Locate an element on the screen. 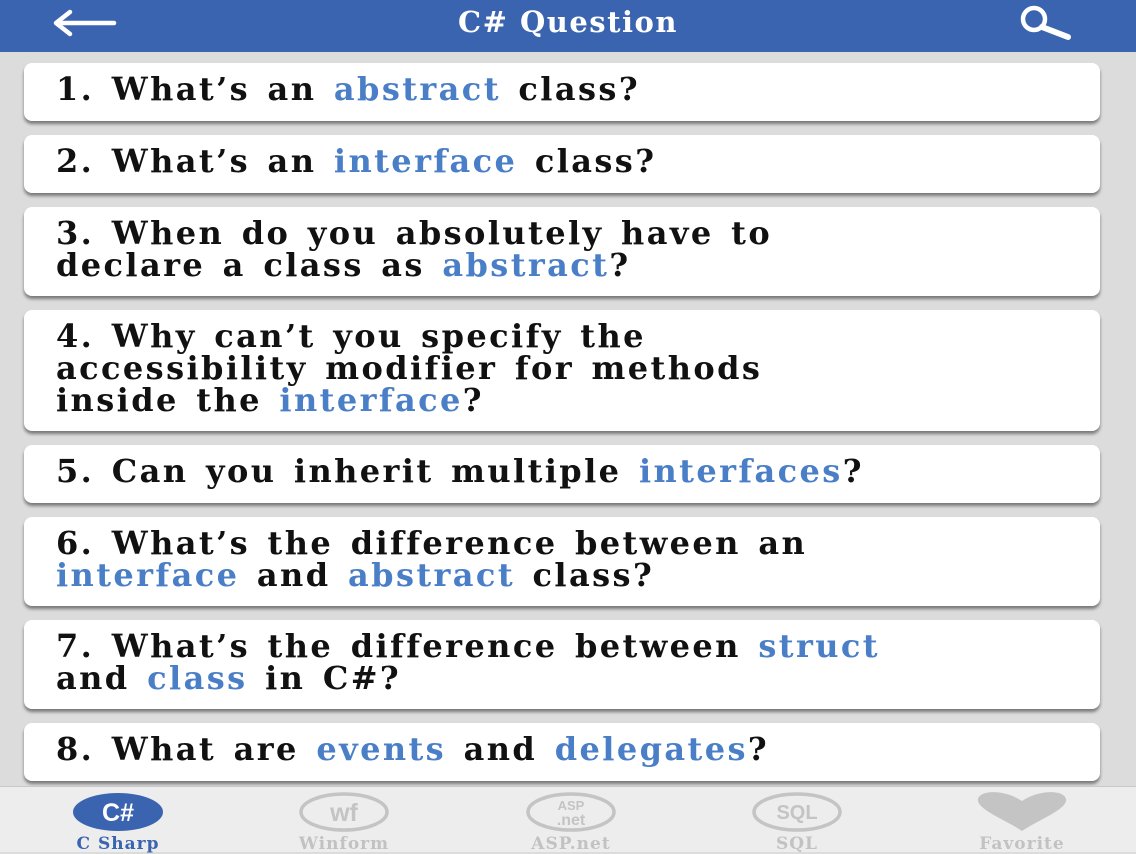 This screenshot has height=854, width=1136. winform-icon-text: wf is located at coordinates (343, 813).